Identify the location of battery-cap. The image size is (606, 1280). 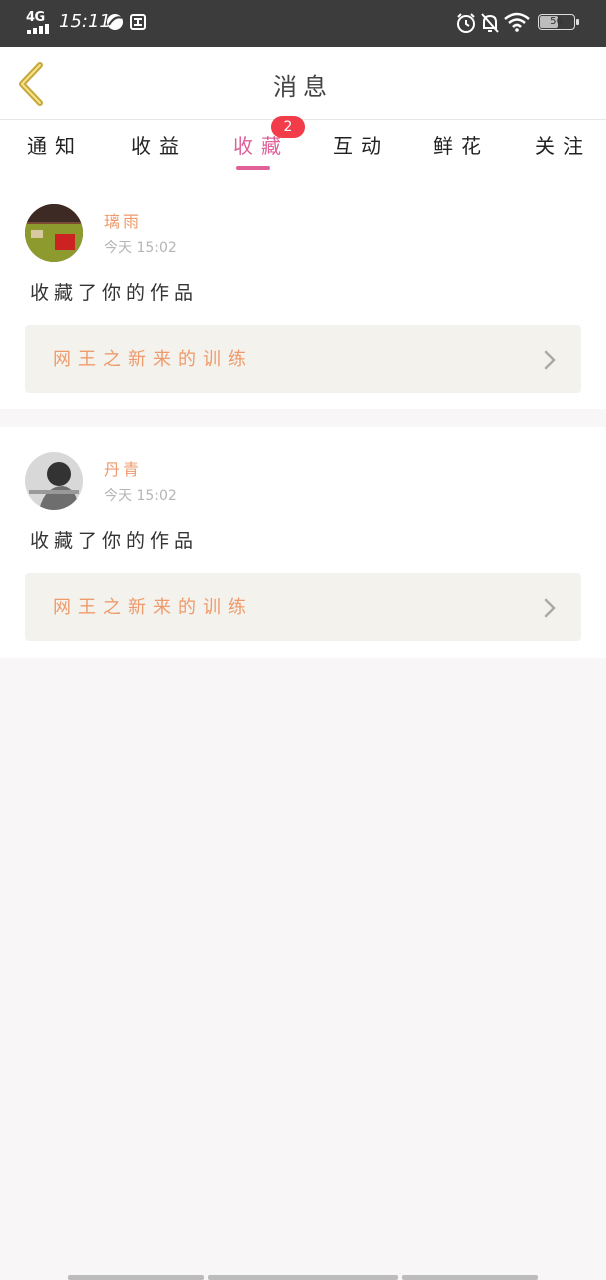
(577, 22).